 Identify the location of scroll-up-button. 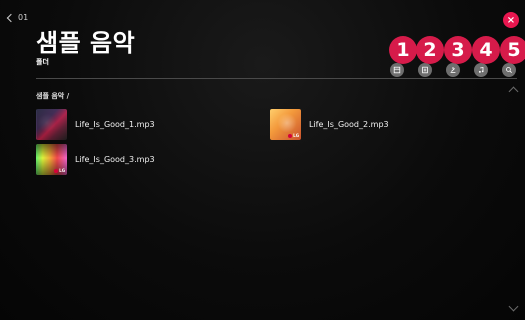
(513, 91).